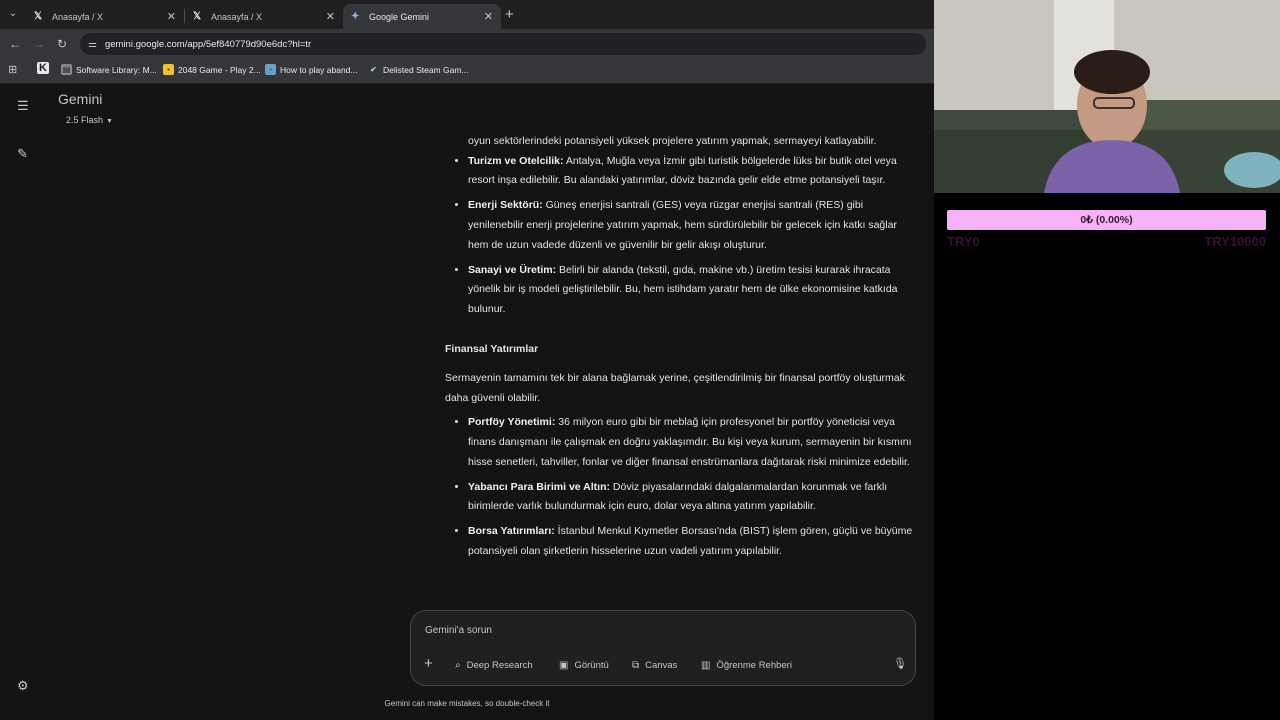 This screenshot has width=1280, height=720. I want to click on back-arrow-icon: ←, so click(15, 44).